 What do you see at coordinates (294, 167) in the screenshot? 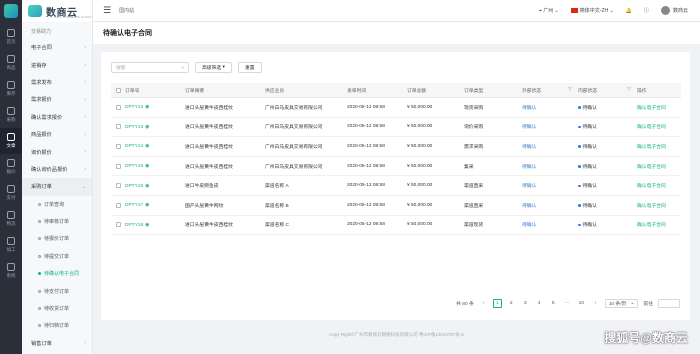
I see `supplier: 广州白马皮具交易有限公司` at bounding box center [294, 167].